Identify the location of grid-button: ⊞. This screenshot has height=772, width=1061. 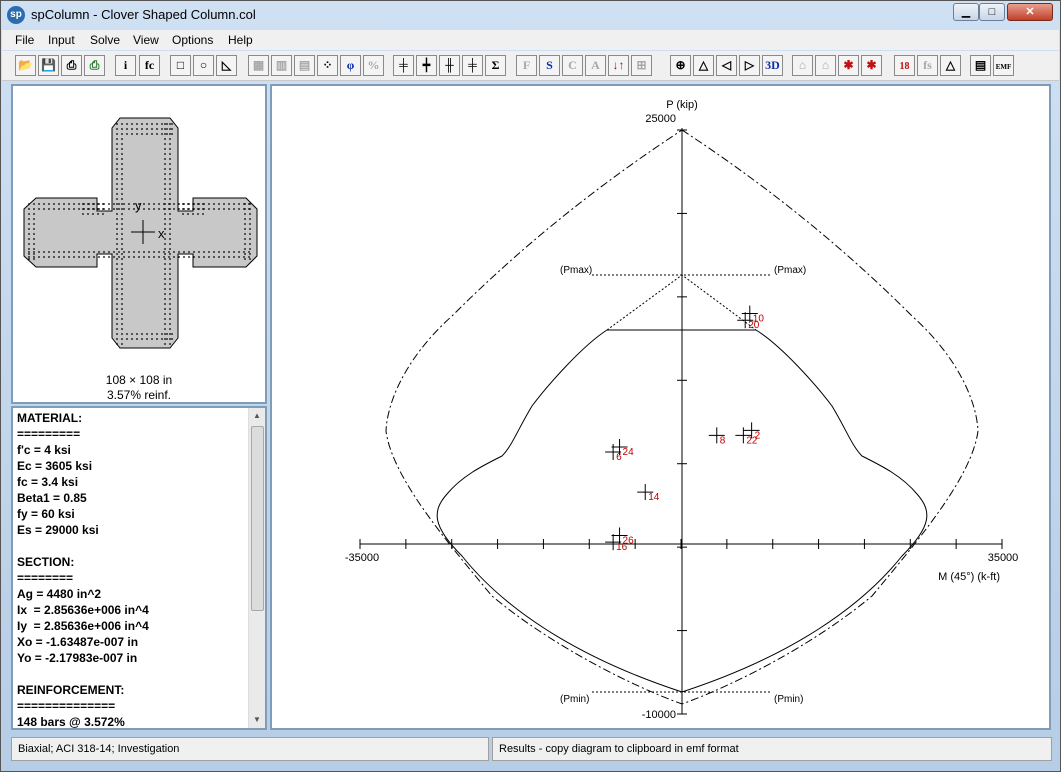
(641, 65).